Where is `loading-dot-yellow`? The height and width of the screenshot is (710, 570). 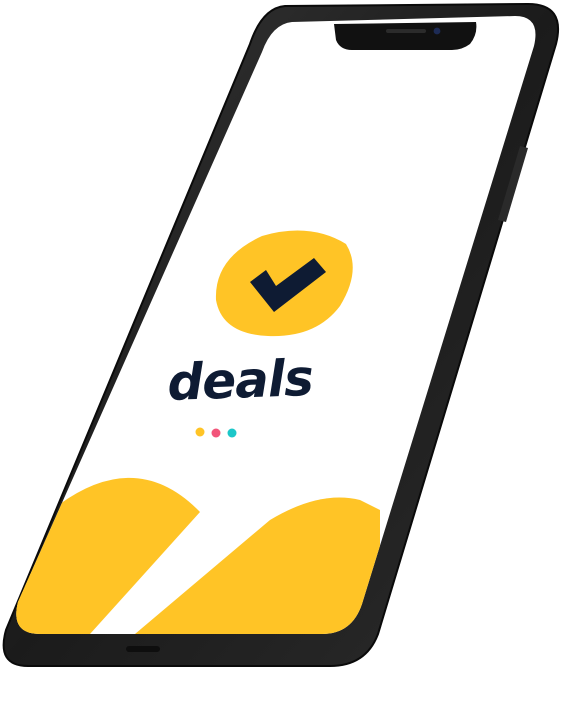 loading-dot-yellow is located at coordinates (200, 432).